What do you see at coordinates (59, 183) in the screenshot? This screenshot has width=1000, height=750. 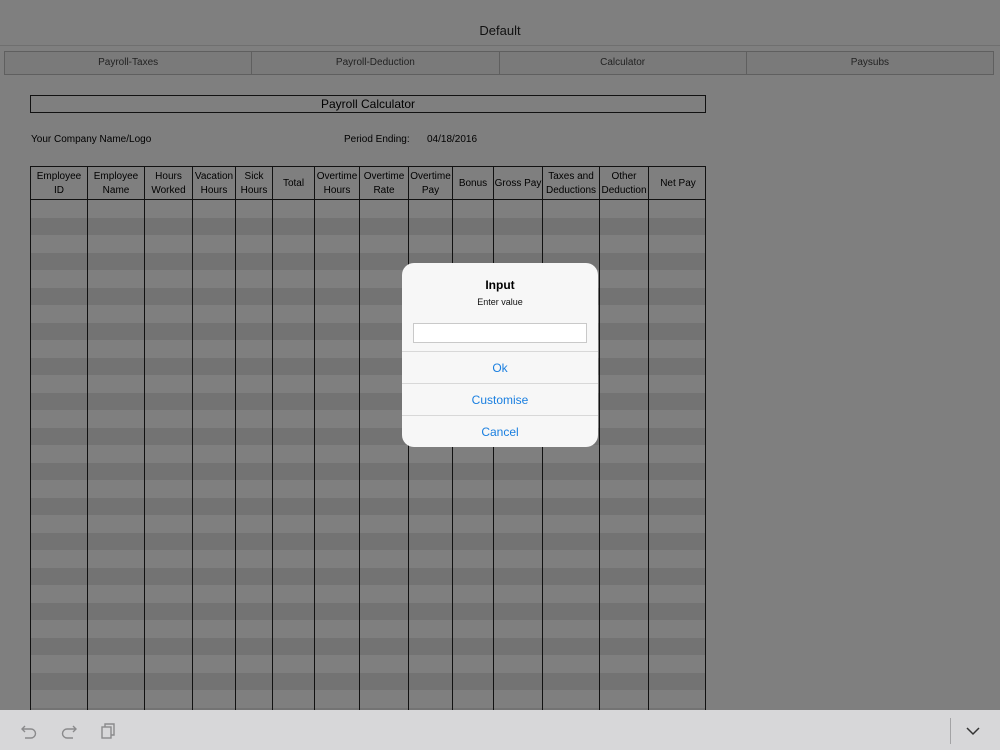 I see `column-header: Employee ID` at bounding box center [59, 183].